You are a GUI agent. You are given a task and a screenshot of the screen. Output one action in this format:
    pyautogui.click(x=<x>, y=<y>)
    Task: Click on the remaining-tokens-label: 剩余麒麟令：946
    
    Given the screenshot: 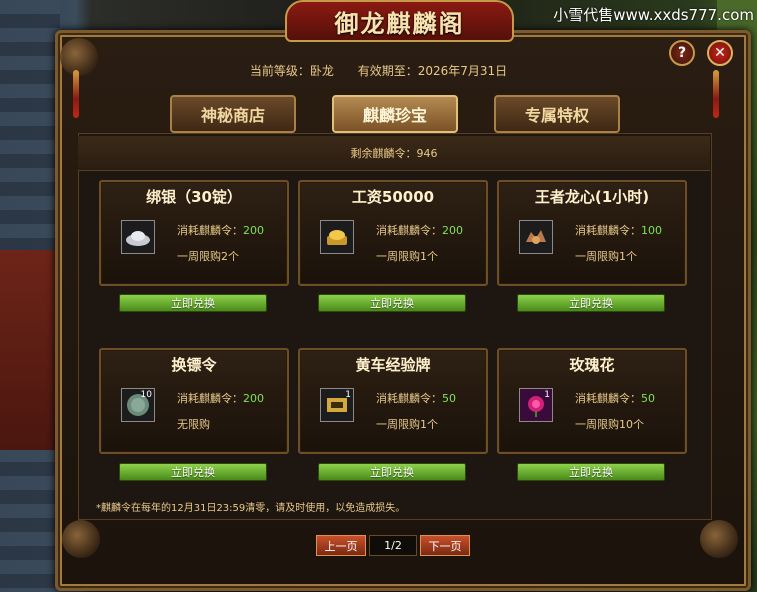 What is the action you would take?
    pyautogui.click(x=394, y=153)
    